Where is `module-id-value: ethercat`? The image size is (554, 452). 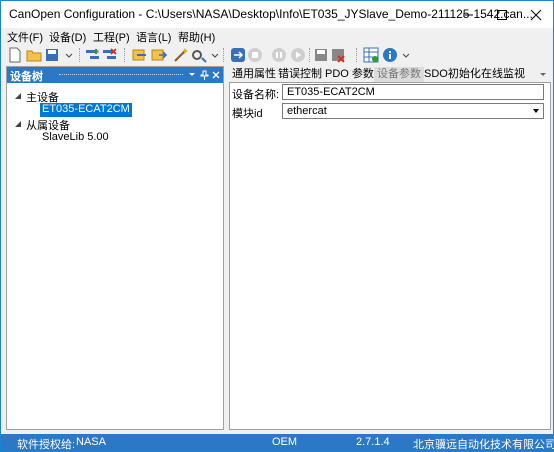 module-id-value: ethercat is located at coordinates (307, 111).